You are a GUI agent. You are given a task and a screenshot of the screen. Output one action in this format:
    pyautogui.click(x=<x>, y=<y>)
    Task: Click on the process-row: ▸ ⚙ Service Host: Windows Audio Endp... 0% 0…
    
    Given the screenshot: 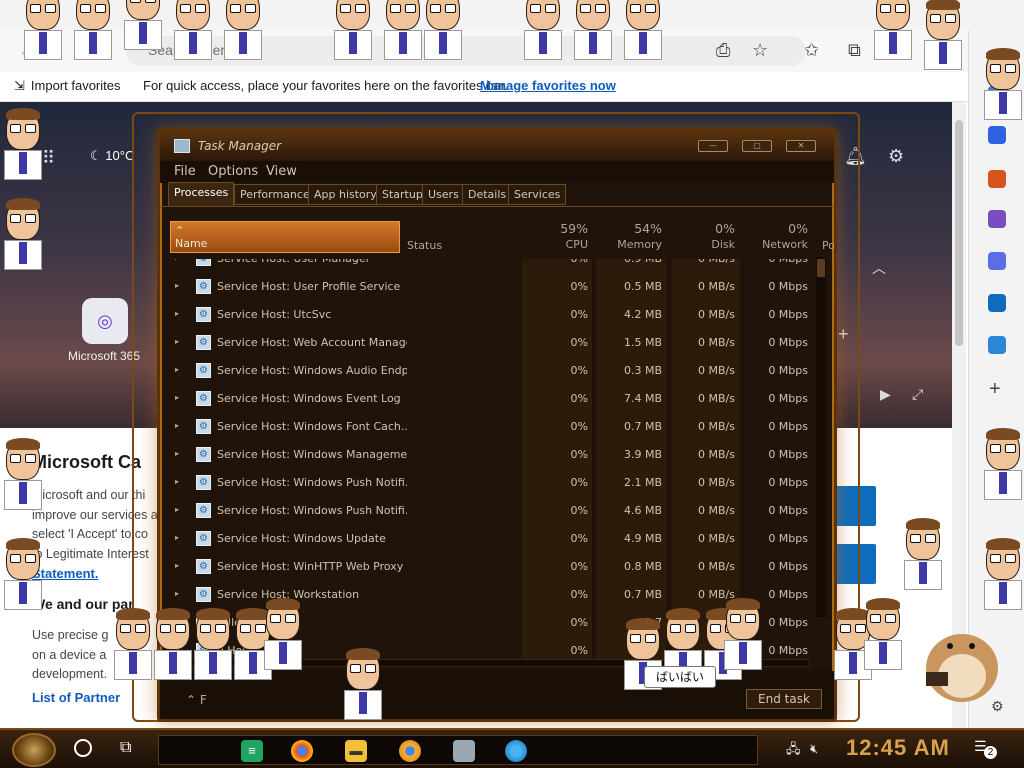 What is the action you would take?
    pyautogui.click(x=490, y=371)
    